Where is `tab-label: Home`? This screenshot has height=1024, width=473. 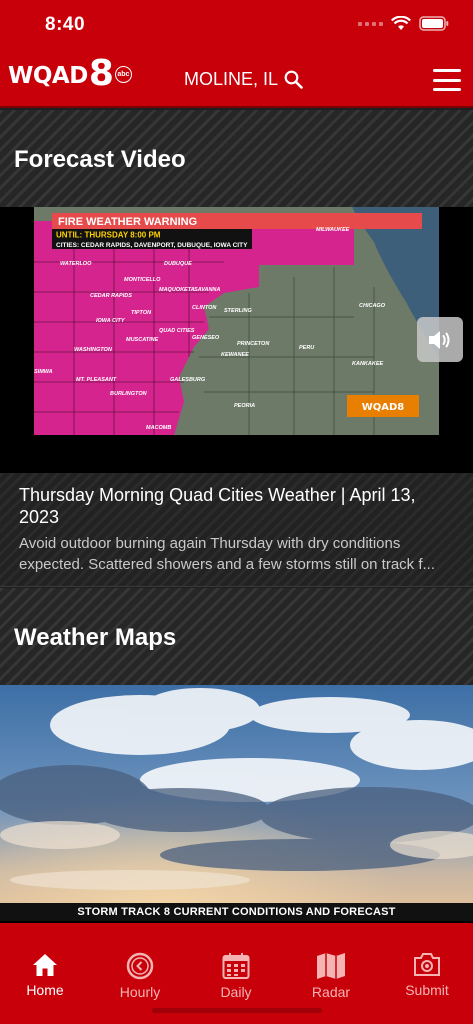 tab-label: Home is located at coordinates (45, 990).